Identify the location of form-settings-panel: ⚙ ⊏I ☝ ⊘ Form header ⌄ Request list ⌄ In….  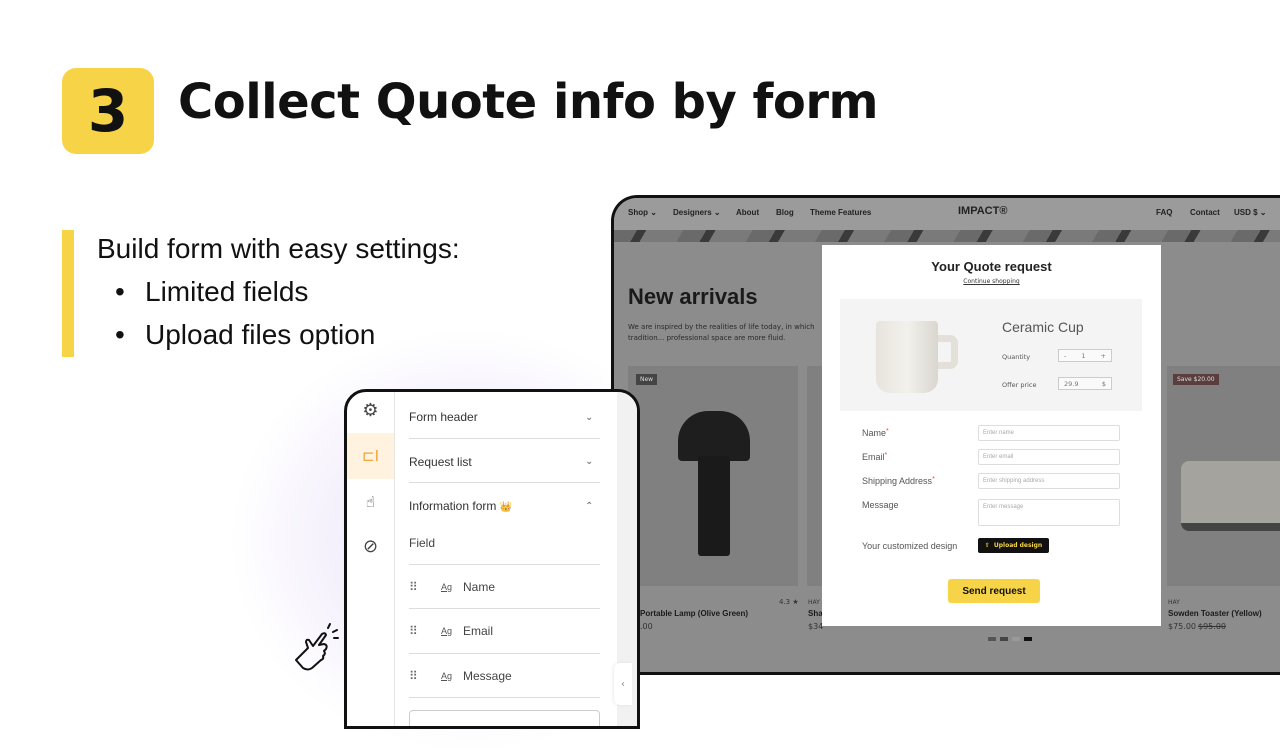
(492, 559).